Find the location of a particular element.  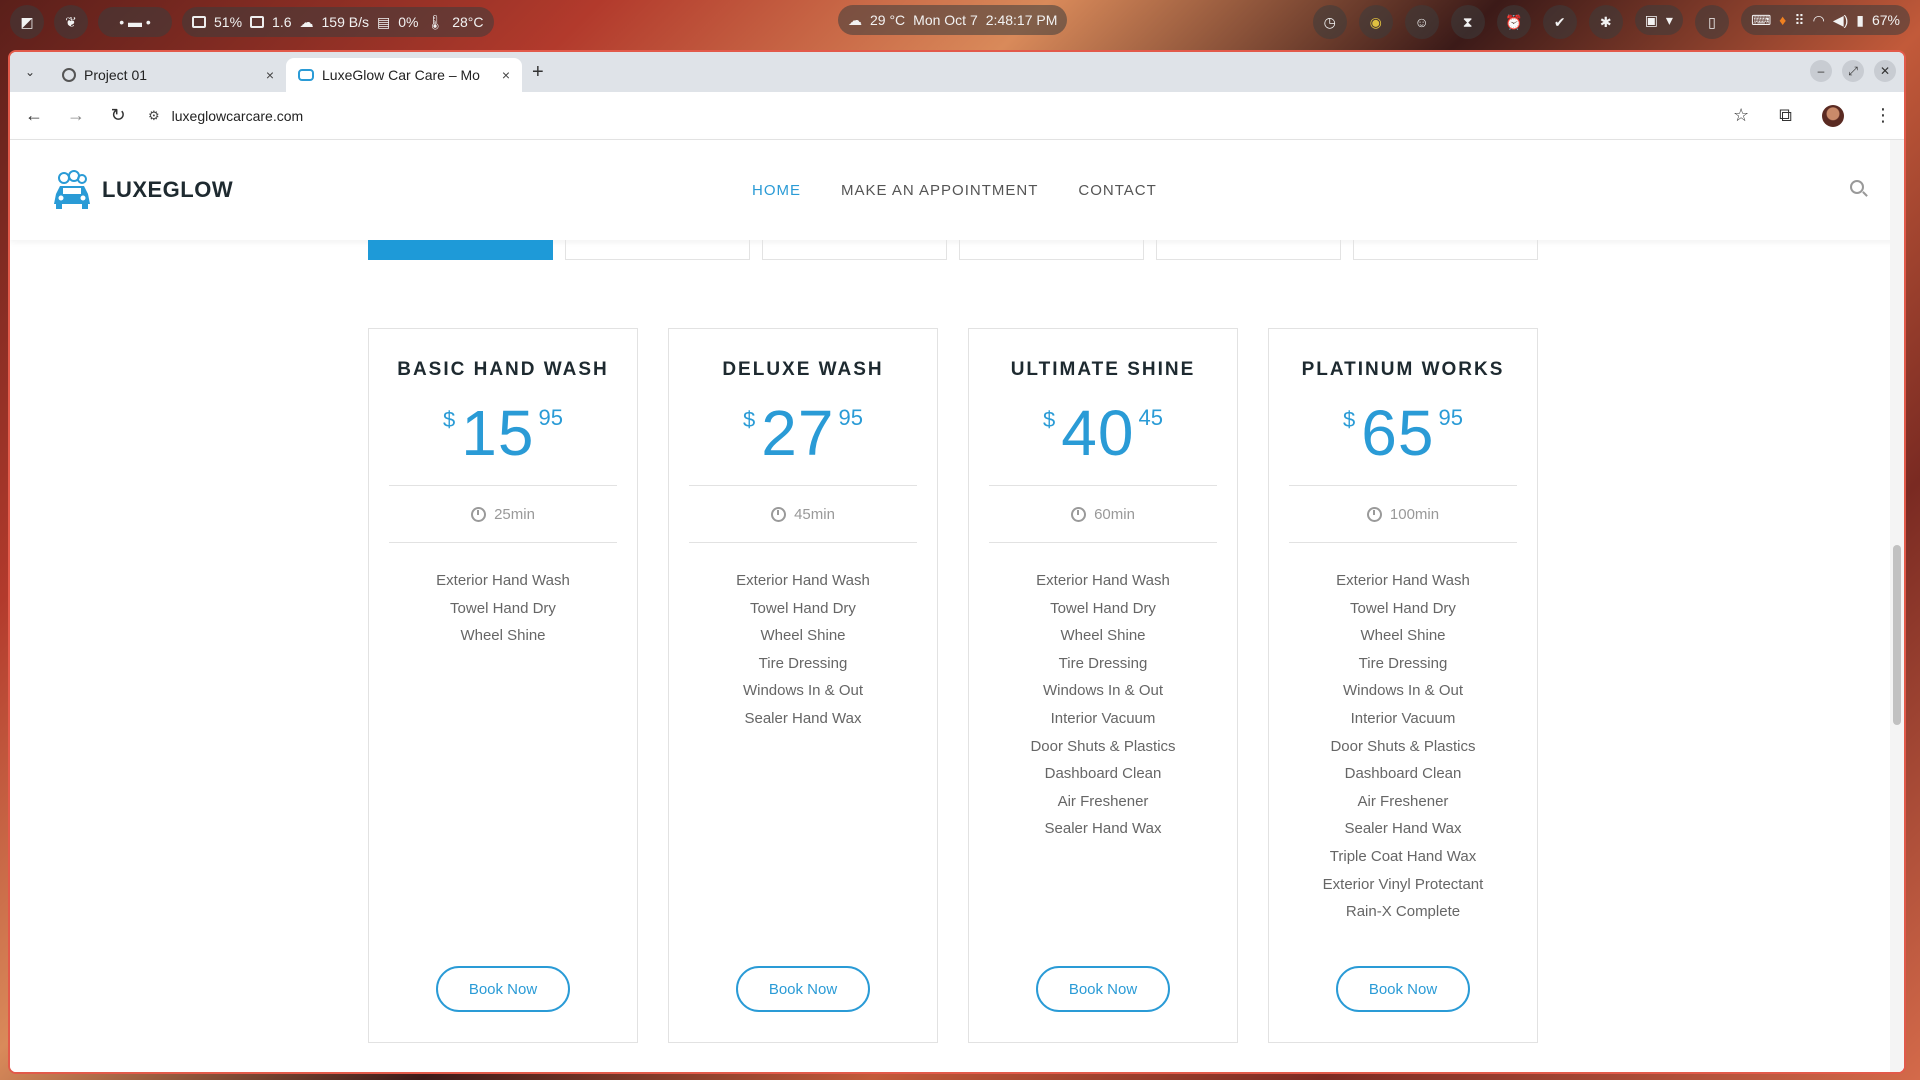

plan-duration: 100min is located at coordinates (1402, 514).